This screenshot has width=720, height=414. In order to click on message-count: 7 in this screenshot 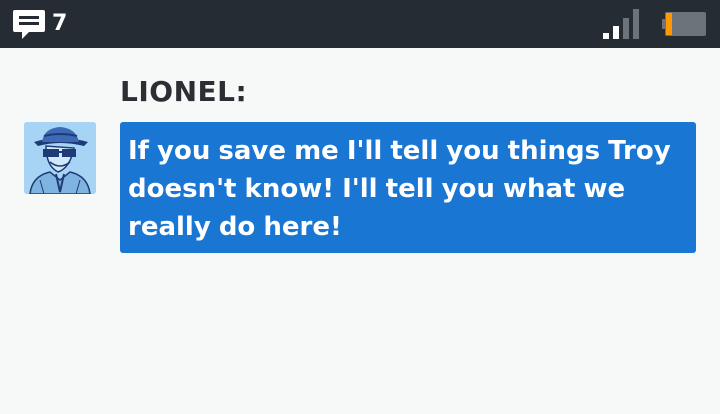, I will do `click(60, 23)`.